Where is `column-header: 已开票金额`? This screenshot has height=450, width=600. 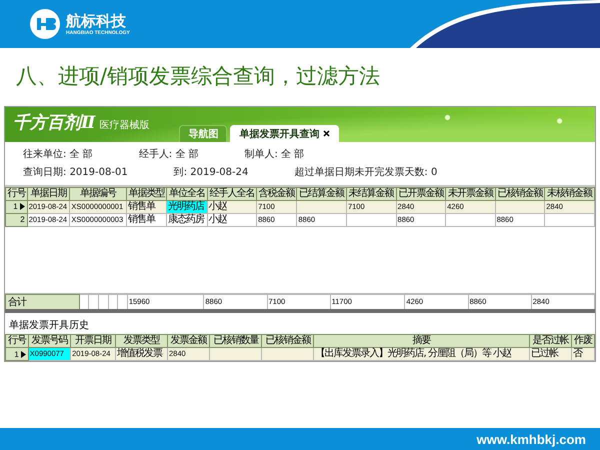 column-header: 已开票金额 is located at coordinates (421, 193).